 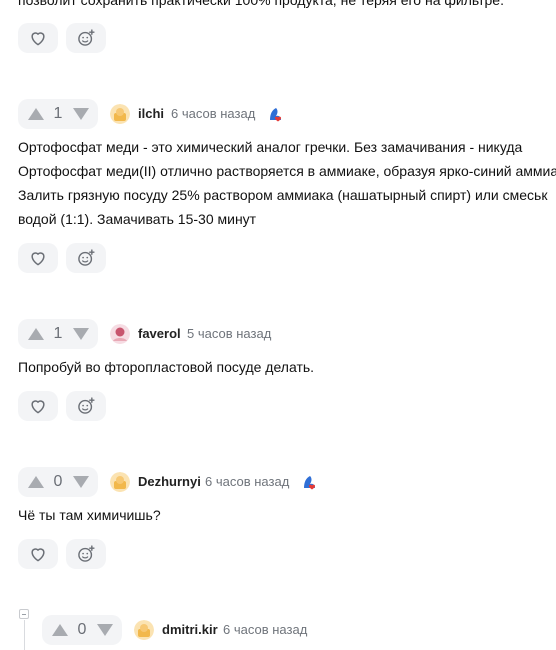 I want to click on comment-body: Чё ты там химичишь?, so click(x=89, y=515).